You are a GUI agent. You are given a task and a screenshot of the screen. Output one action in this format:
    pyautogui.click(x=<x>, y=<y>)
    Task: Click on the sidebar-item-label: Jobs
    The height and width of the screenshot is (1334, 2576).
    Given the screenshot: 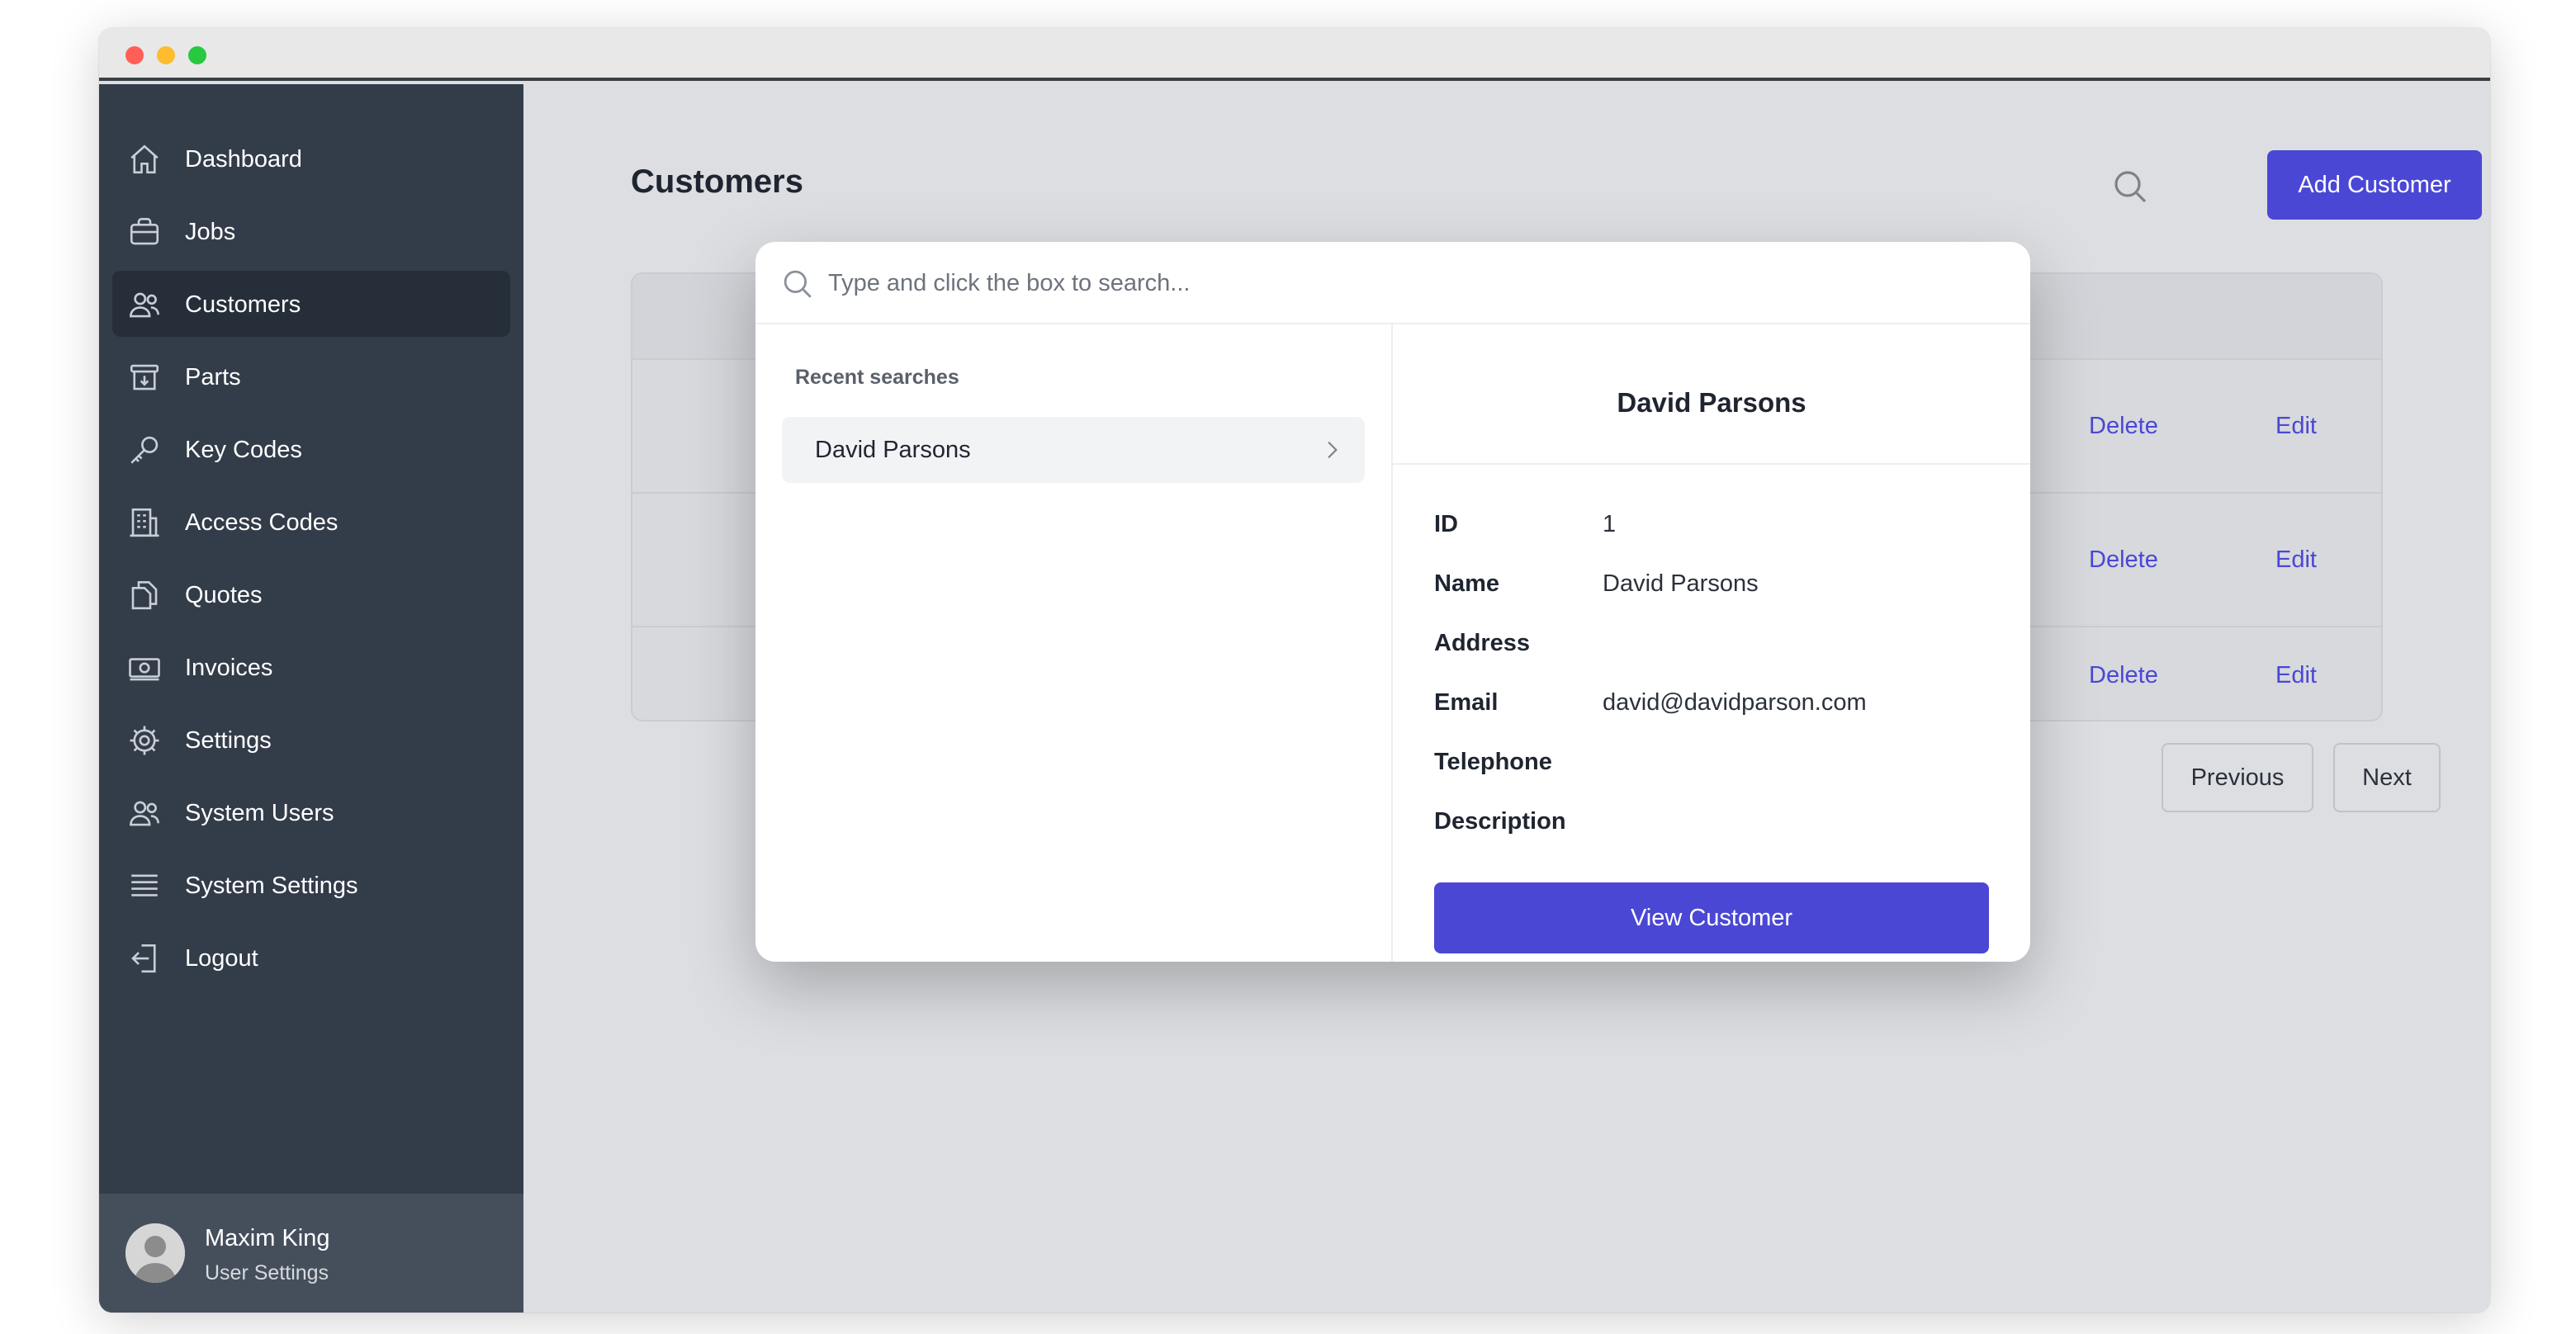 What is the action you would take?
    pyautogui.click(x=210, y=232)
    